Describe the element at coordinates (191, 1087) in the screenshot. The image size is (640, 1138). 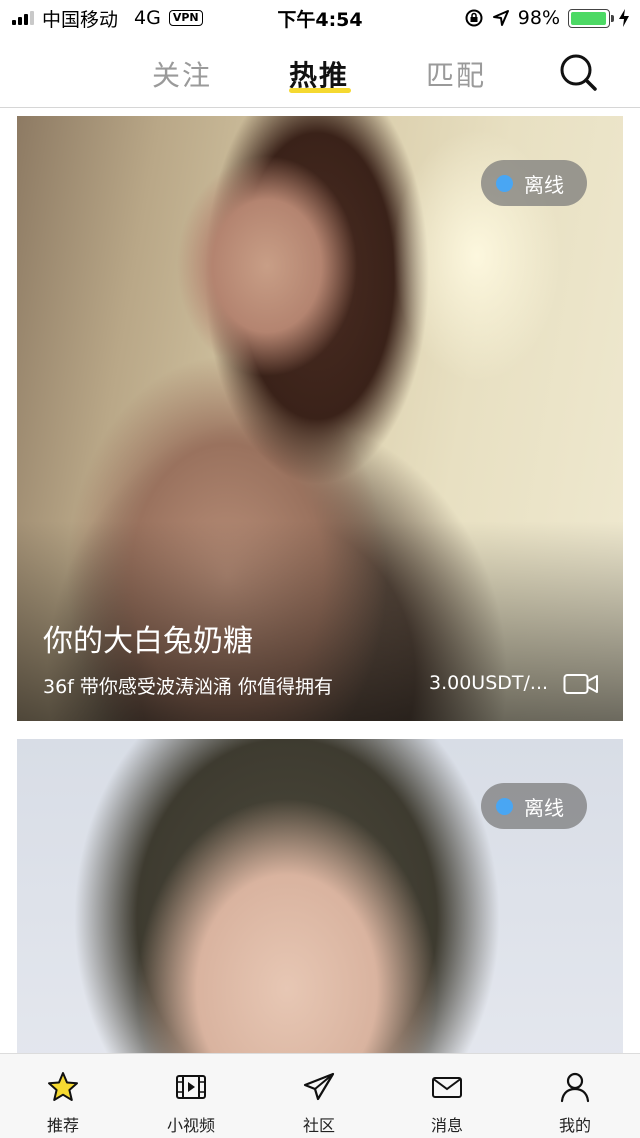
I see `film-icon` at that location.